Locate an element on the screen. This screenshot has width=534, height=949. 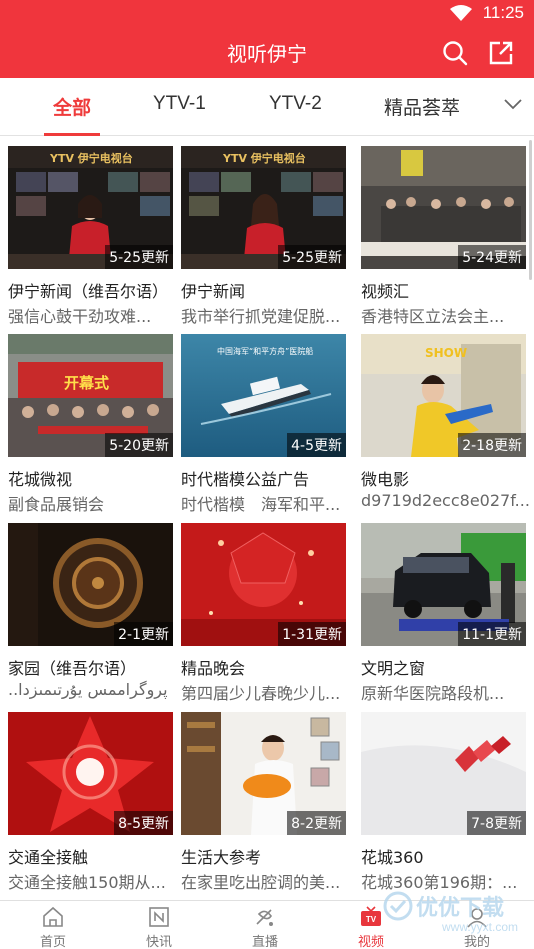
nav-item-news: 快讯 is located at coordinates (159, 925).